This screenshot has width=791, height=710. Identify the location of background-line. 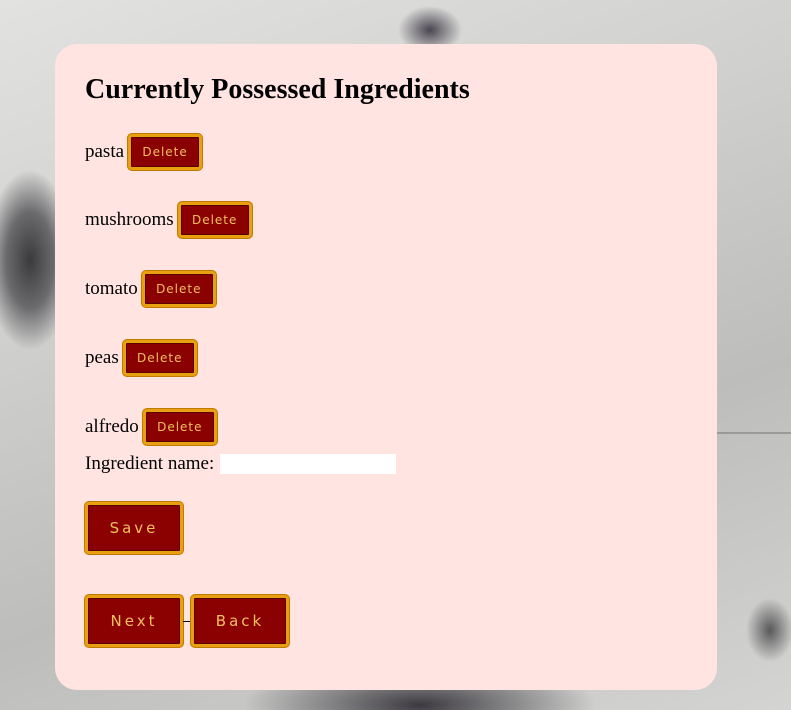
(751, 433).